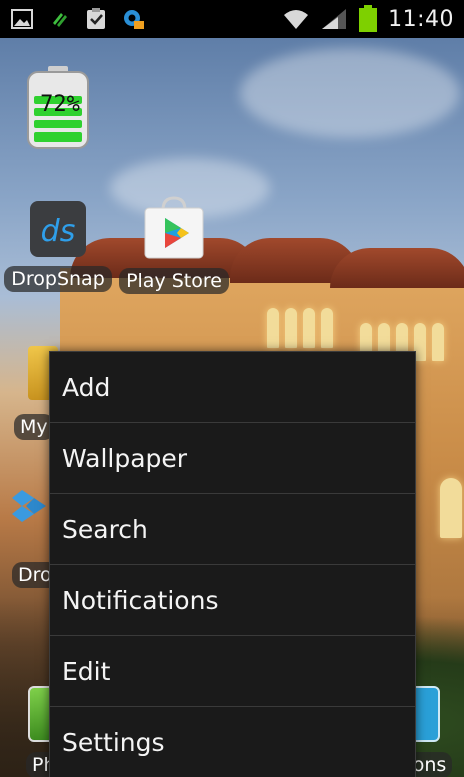 The image size is (464, 777). Describe the element at coordinates (35, 538) in the screenshot. I see `app-dropbox: Dro` at that location.